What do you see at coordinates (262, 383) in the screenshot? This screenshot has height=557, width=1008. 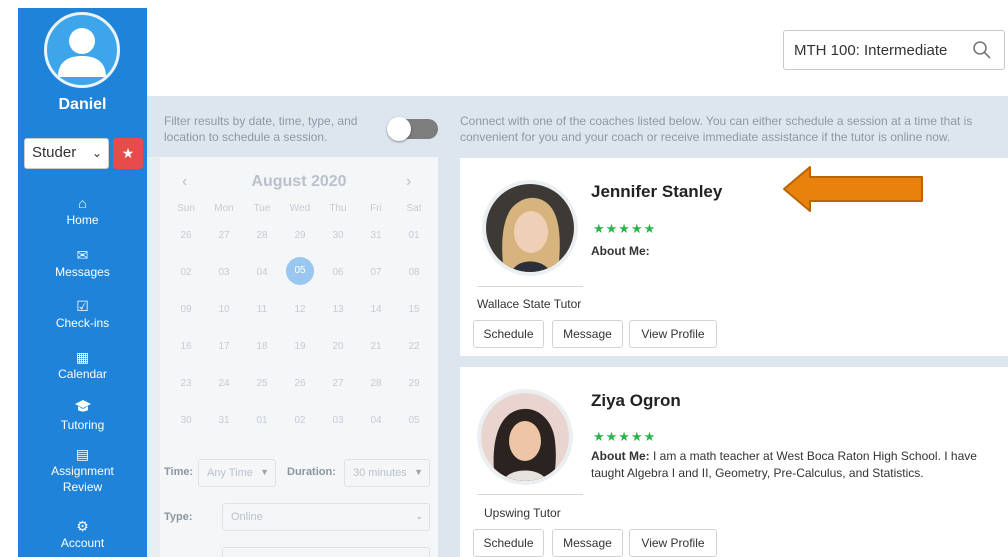 I see `calendar-day: 25` at bounding box center [262, 383].